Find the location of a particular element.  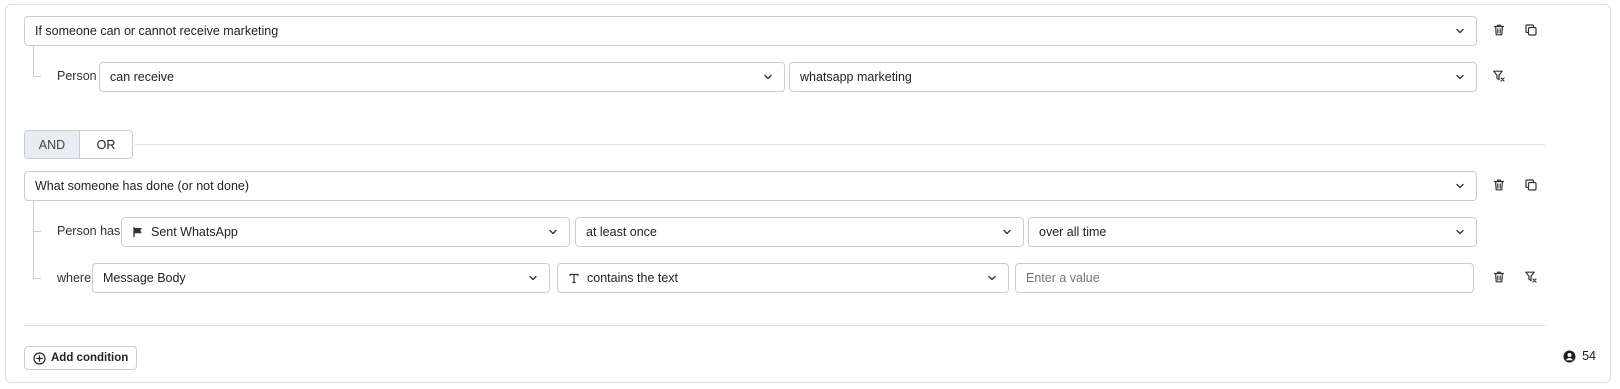

person-has-label: Person has is located at coordinates (89, 231).